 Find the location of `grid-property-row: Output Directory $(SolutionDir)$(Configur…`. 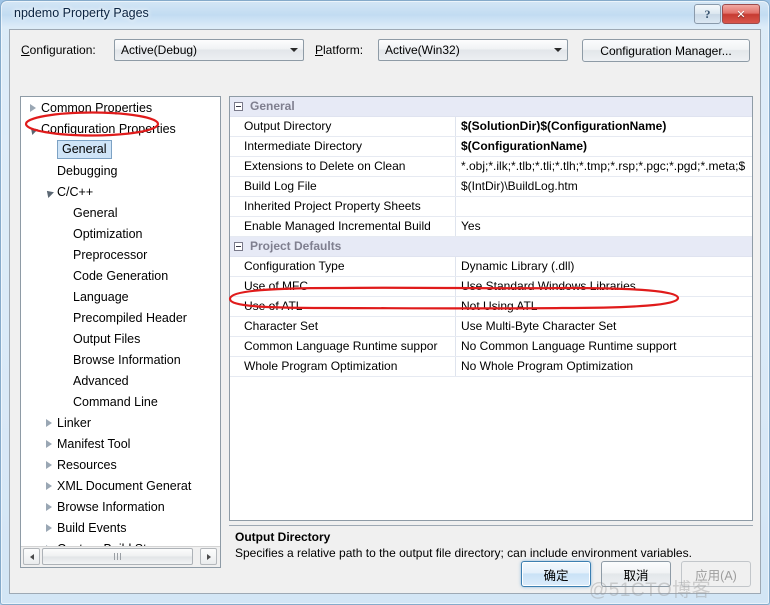

grid-property-row: Output Directory $(SolutionDir)$(Configur… is located at coordinates (491, 127).